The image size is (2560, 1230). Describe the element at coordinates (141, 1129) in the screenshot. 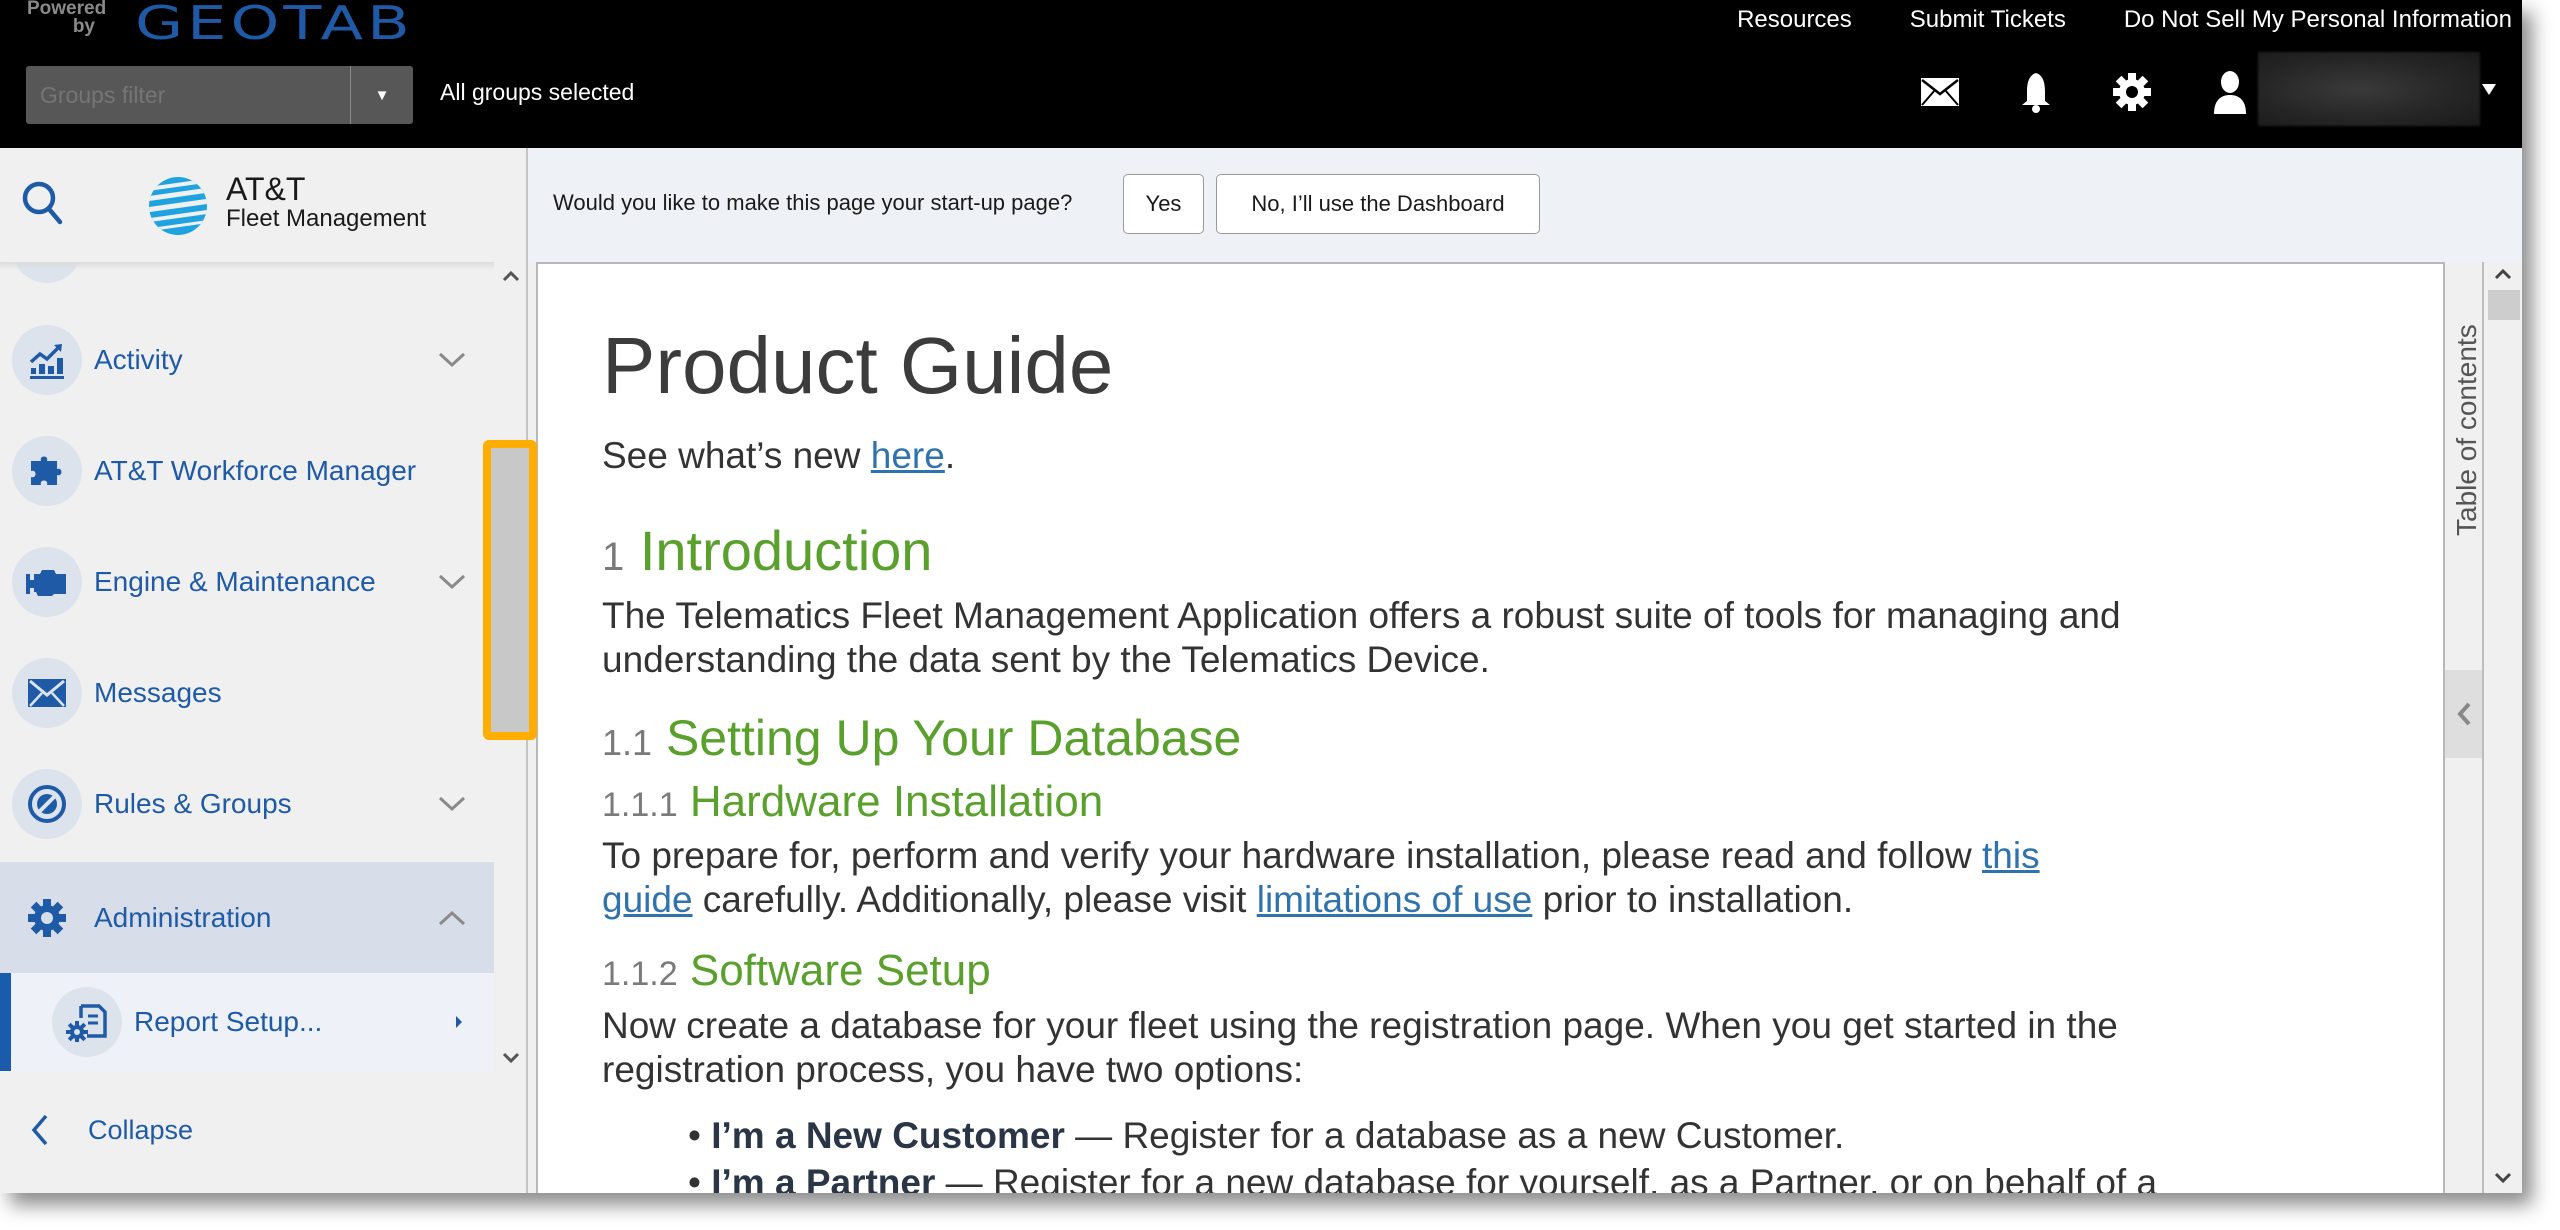

I see `collapse-label: Collapse` at that location.